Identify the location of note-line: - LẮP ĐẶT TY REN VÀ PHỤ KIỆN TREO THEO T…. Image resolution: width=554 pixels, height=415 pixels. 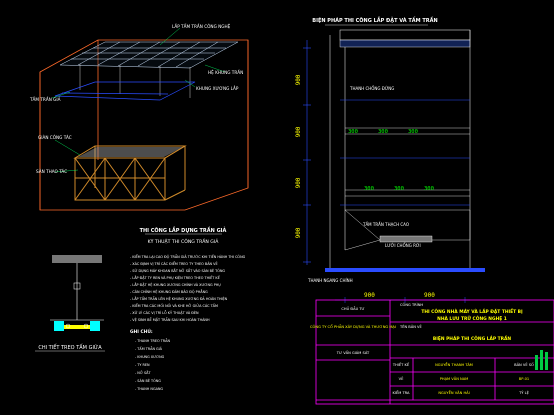
(175, 277).